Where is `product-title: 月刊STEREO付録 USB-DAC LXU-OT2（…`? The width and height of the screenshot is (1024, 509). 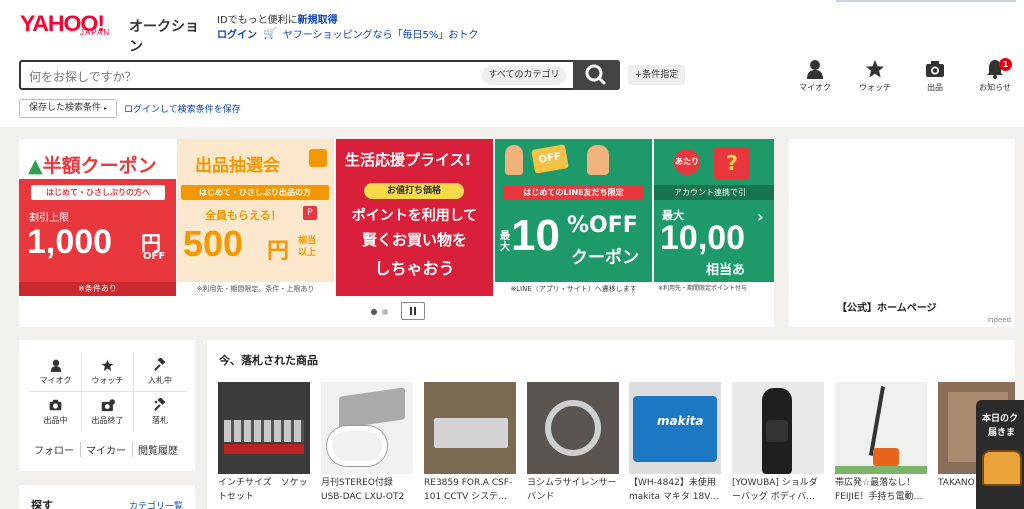 product-title: 月刊STEREO付録 USB-DAC LXU-OT2（… is located at coordinates (363, 490).